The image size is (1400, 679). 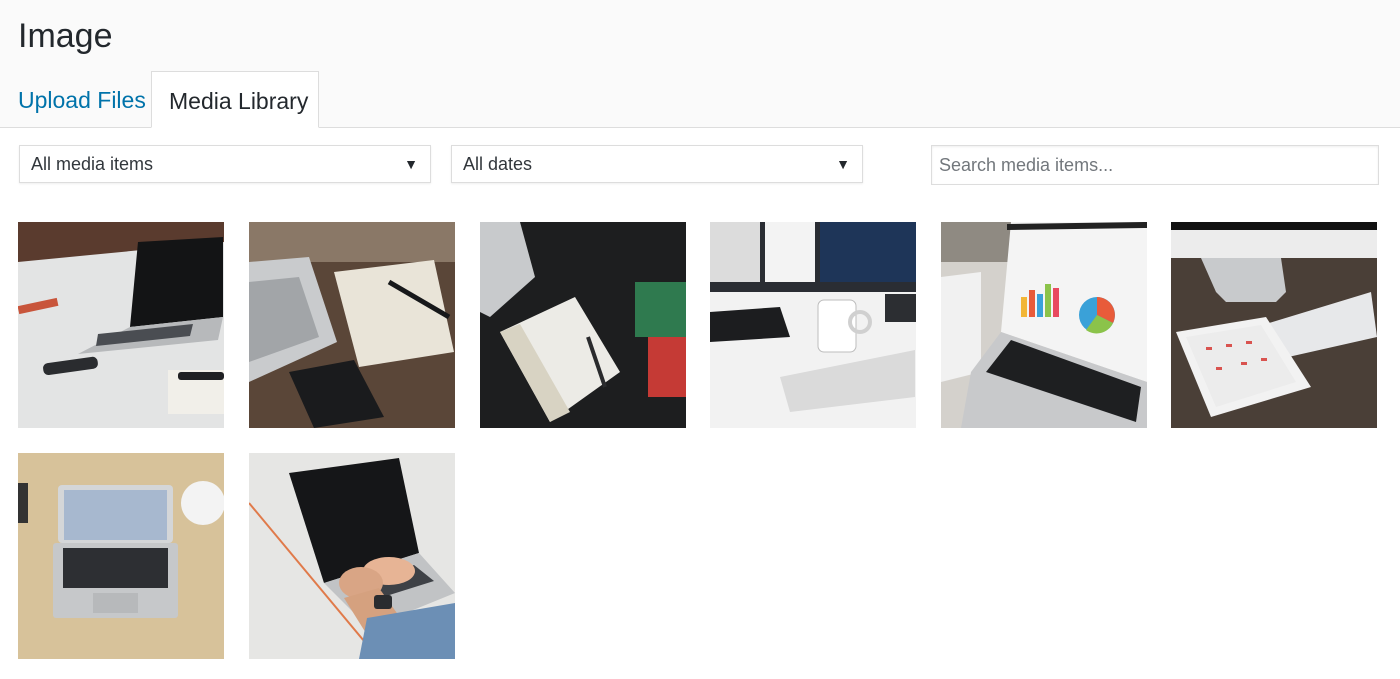 What do you see at coordinates (235, 99) in the screenshot?
I see `tab-media-library: Media Library` at bounding box center [235, 99].